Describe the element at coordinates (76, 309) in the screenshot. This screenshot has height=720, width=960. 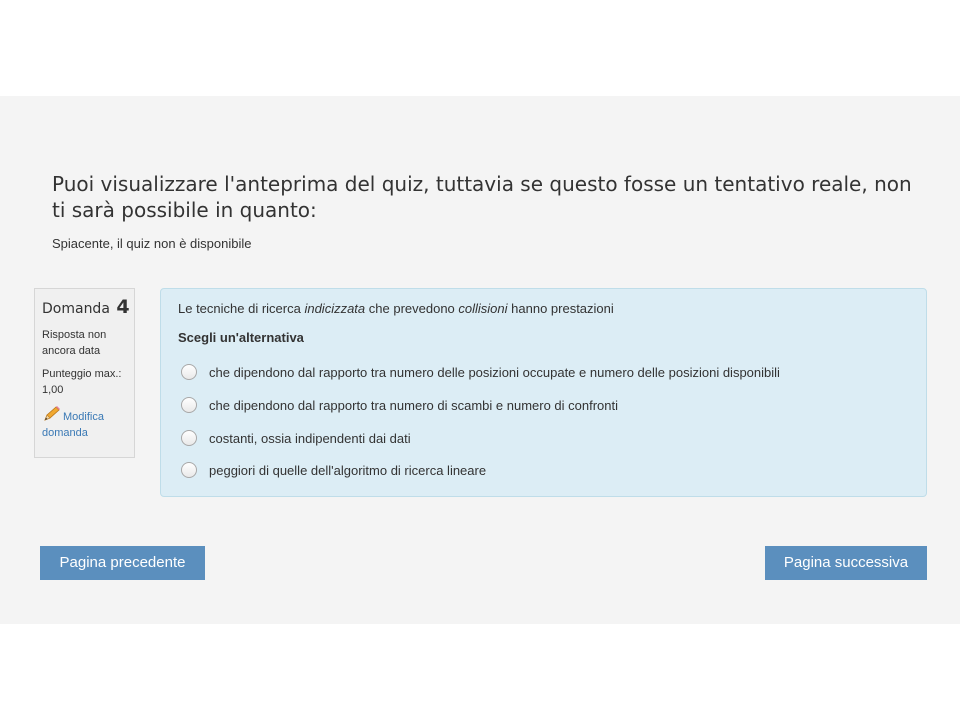
I see `question-label: Domanda` at that location.